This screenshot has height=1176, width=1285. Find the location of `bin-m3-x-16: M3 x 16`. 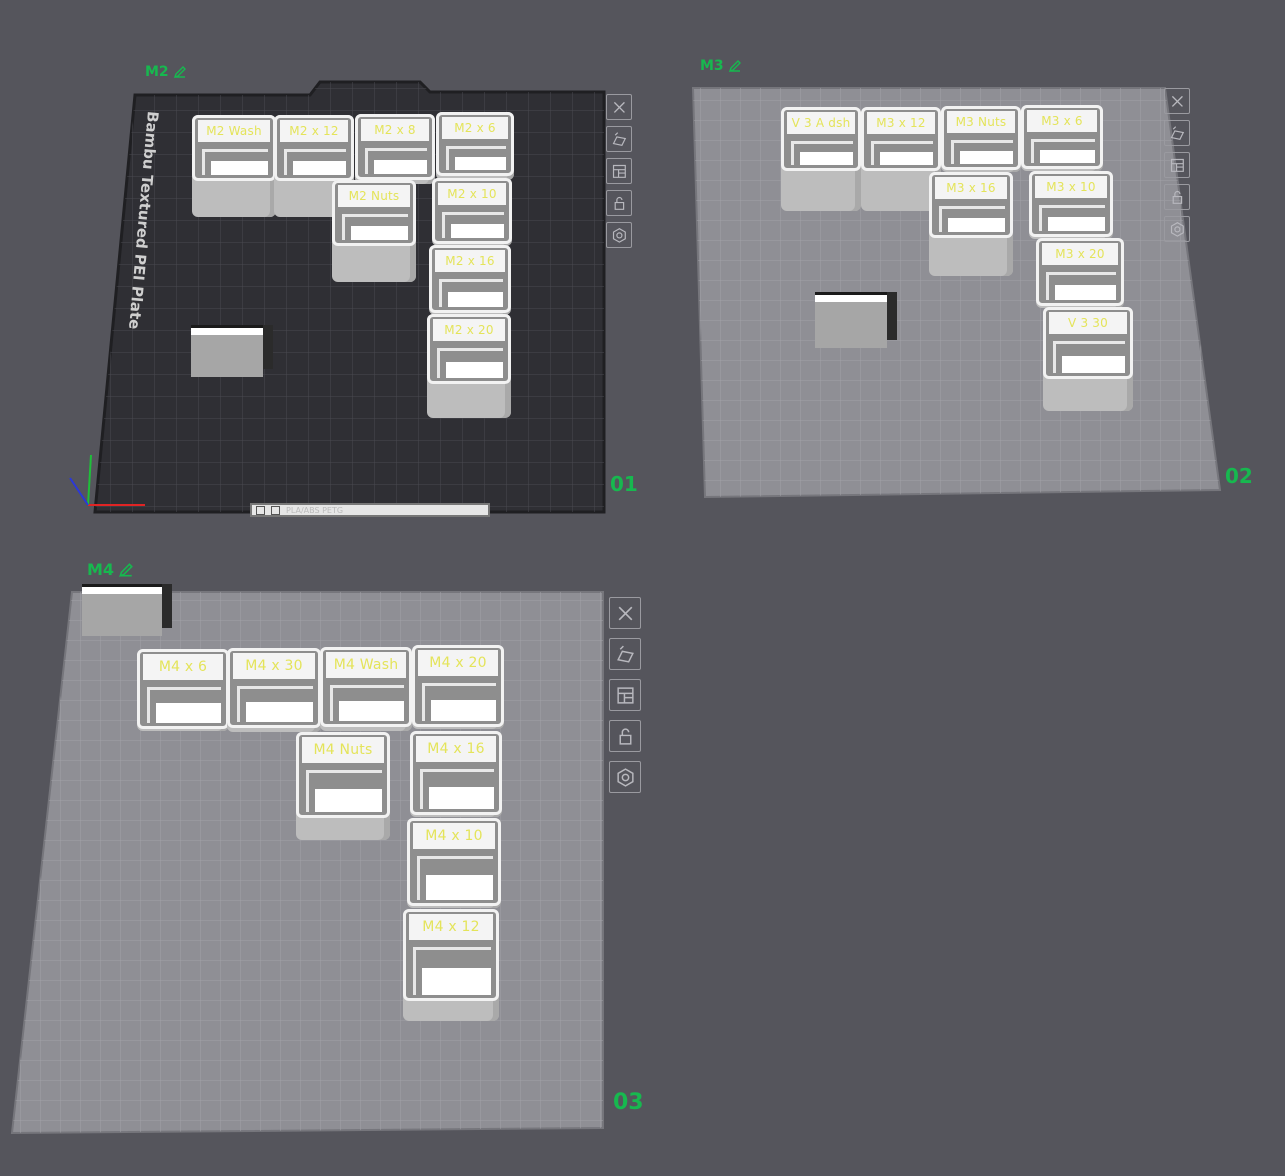

bin-m3-x-16: M3 x 16 is located at coordinates (971, 224).